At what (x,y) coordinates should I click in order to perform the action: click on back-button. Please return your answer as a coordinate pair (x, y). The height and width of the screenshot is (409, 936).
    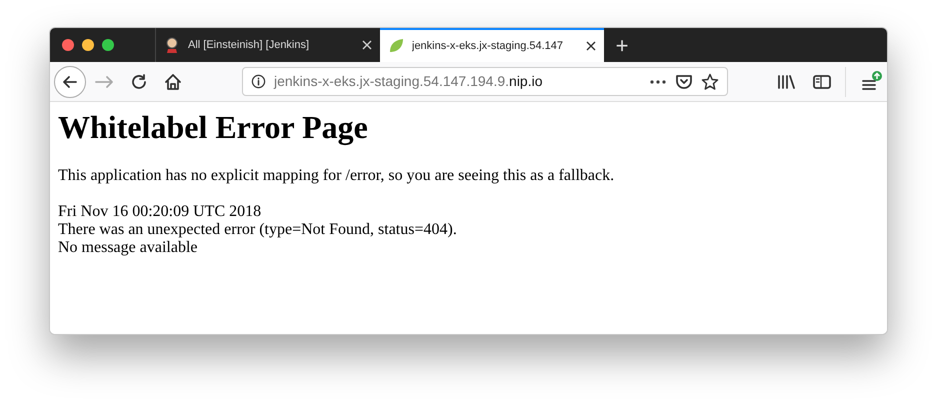
    Looking at the image, I should click on (70, 82).